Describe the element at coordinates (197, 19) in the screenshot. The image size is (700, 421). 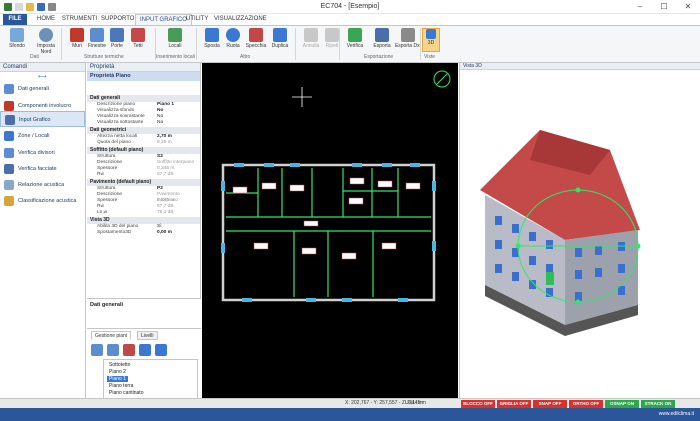
I see `tab-utility: UTILITY` at that location.